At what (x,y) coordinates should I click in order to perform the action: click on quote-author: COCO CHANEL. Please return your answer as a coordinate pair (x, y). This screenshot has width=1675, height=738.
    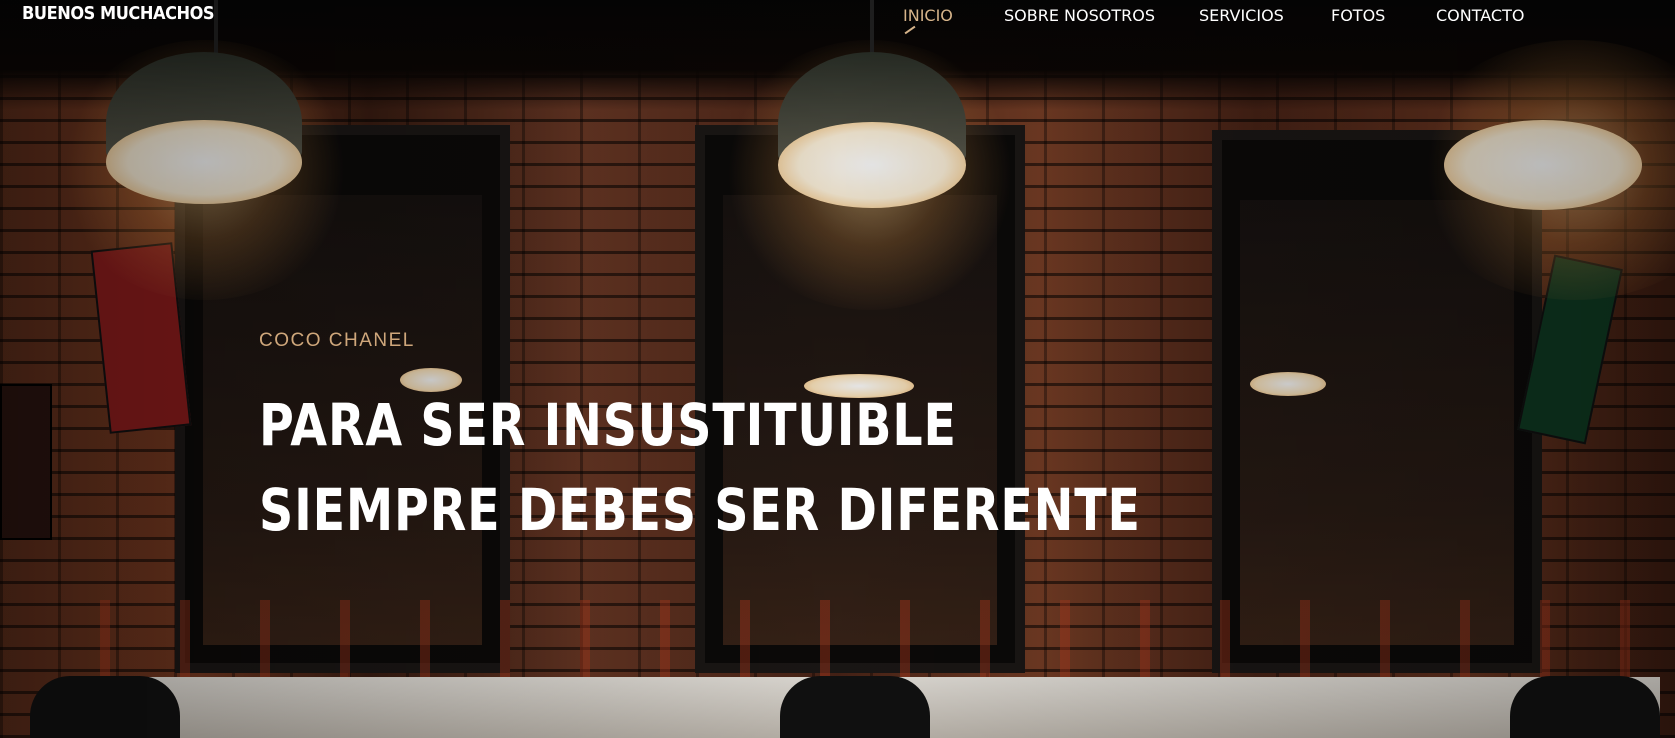
    Looking at the image, I should click on (337, 340).